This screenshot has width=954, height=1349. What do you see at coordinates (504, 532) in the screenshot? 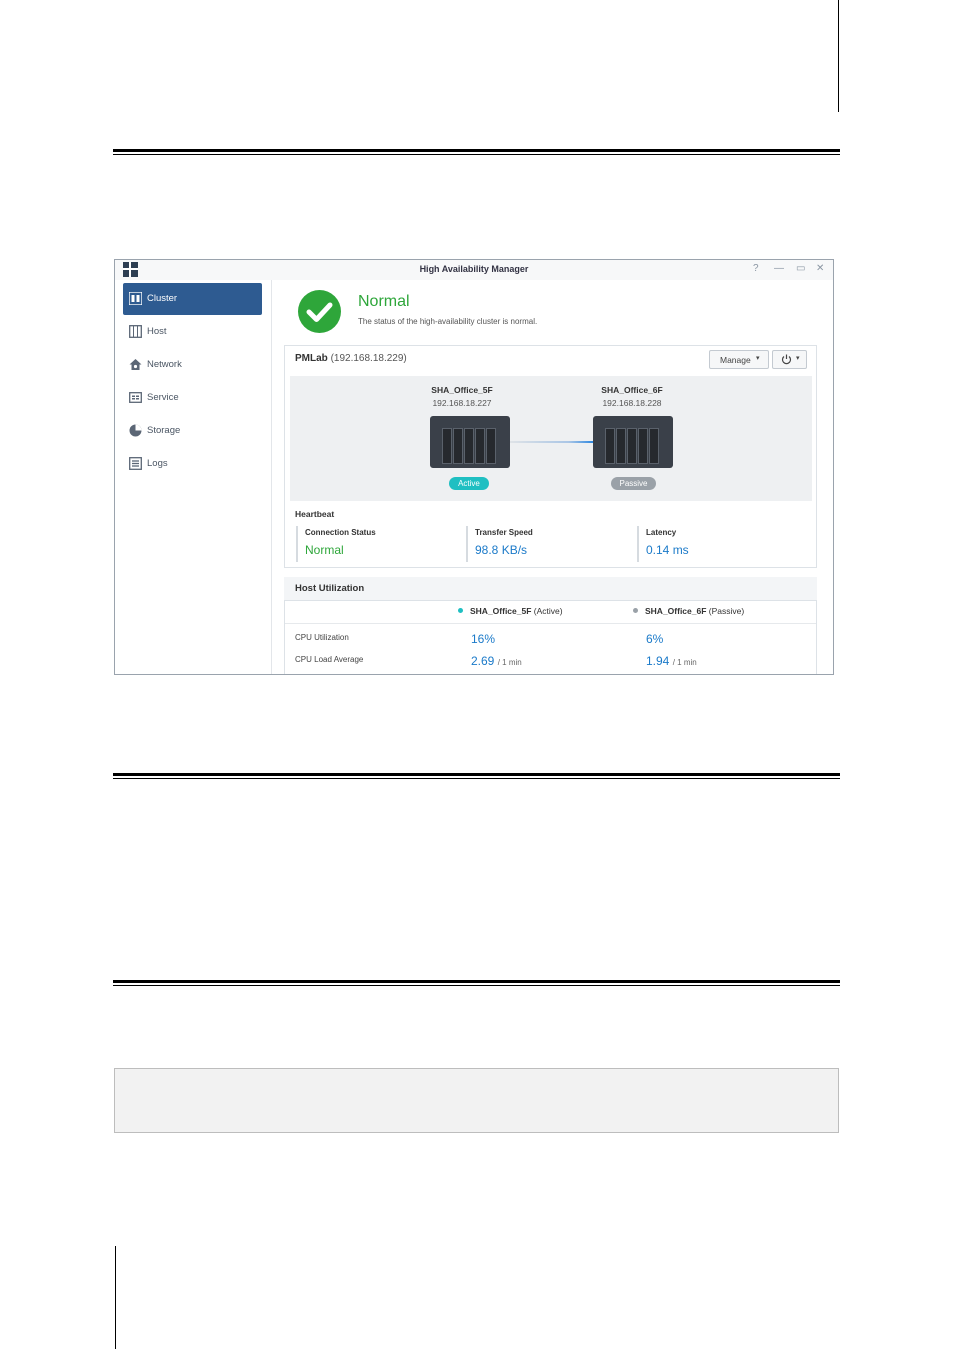
I see `heartbeat-label: Transfer Speed` at bounding box center [504, 532].